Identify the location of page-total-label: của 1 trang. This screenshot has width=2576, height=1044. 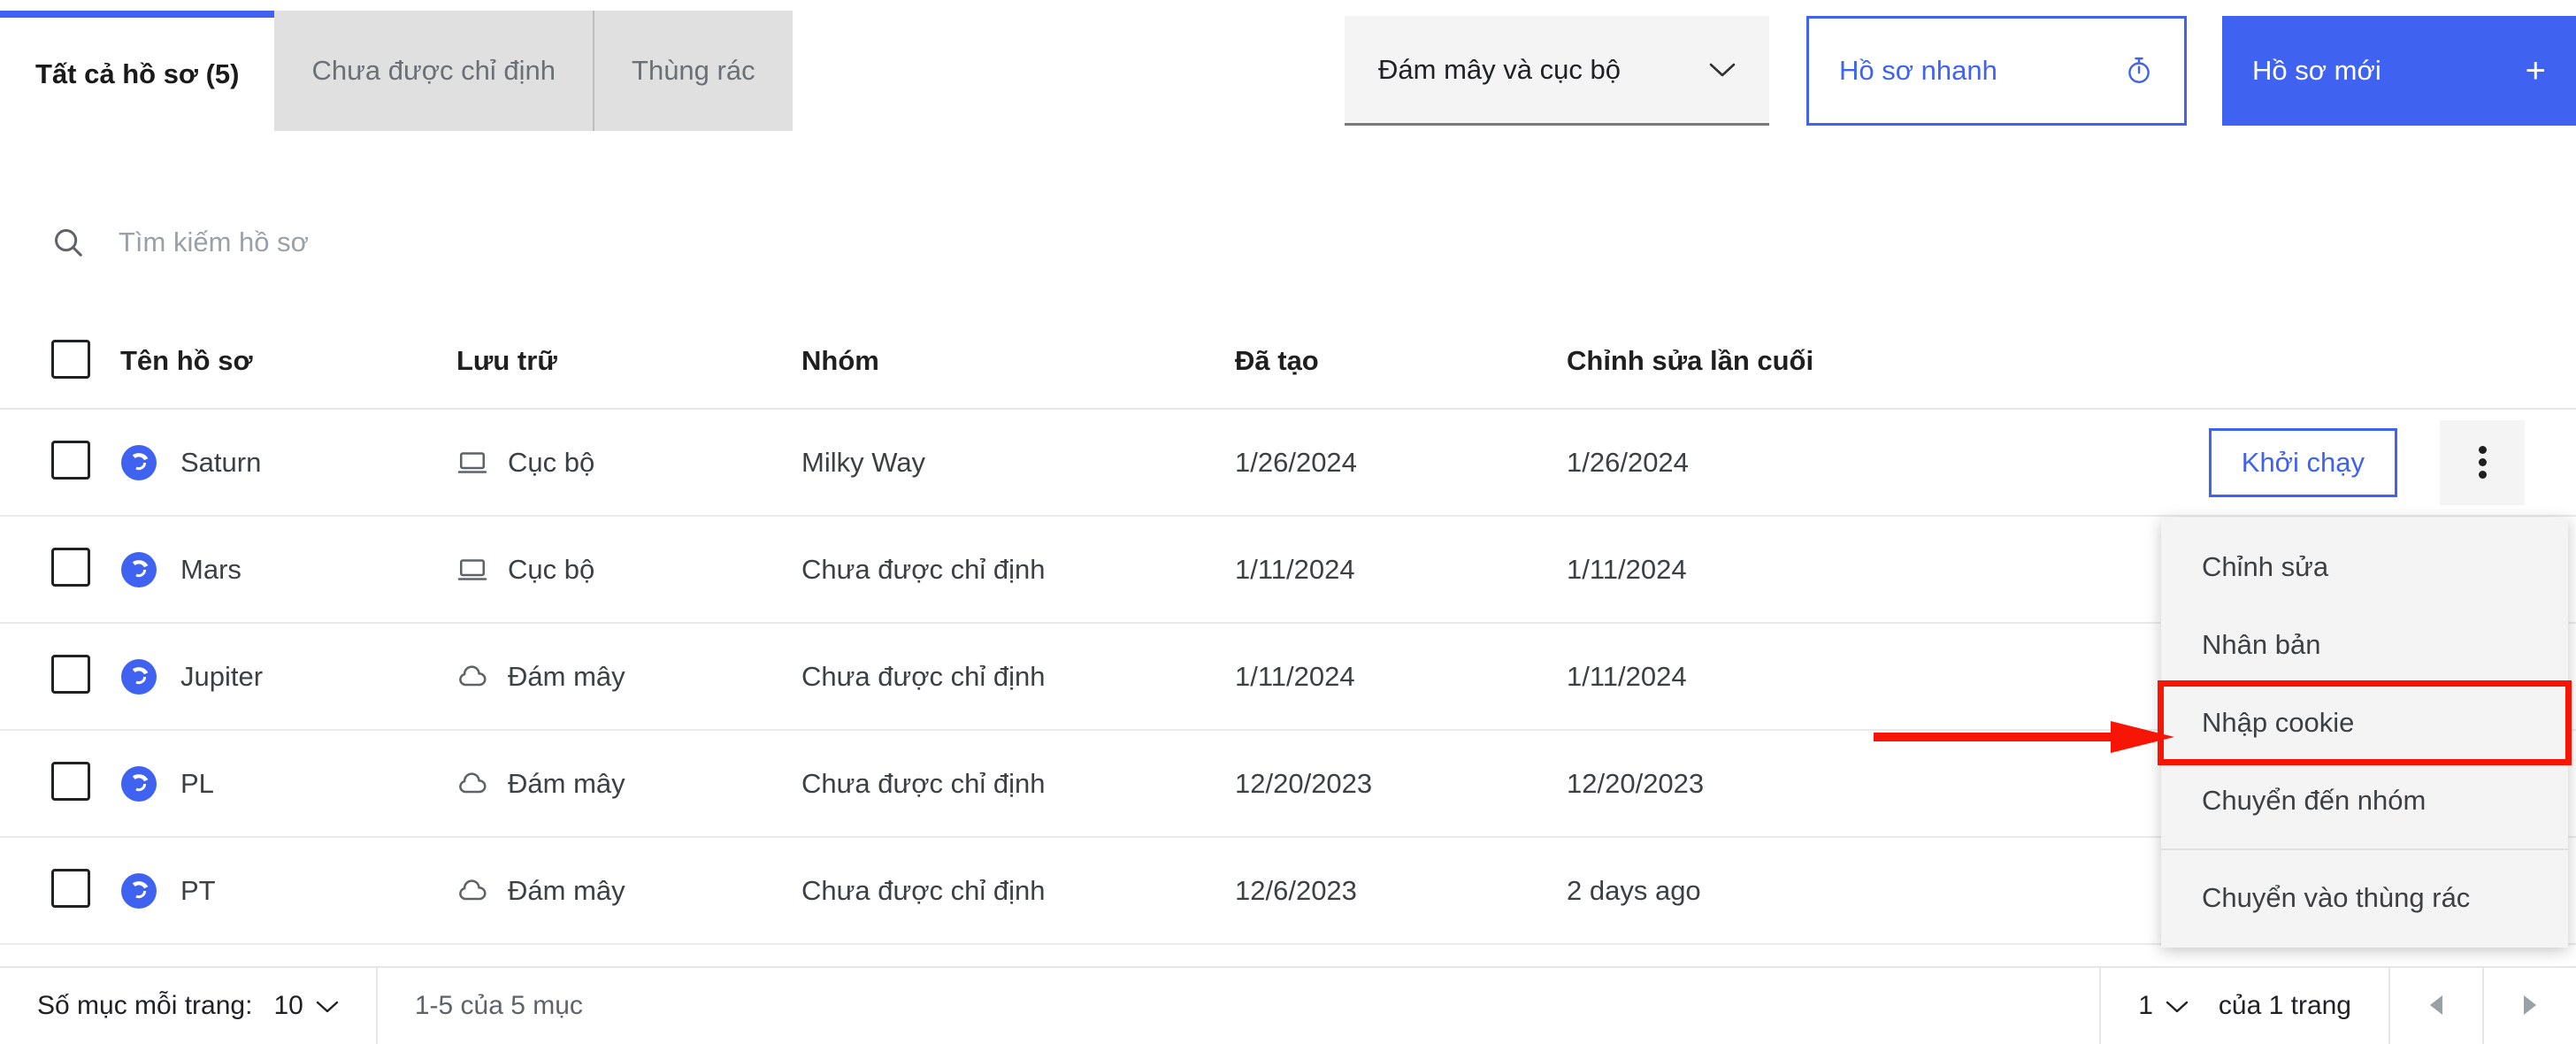
(2284, 1006).